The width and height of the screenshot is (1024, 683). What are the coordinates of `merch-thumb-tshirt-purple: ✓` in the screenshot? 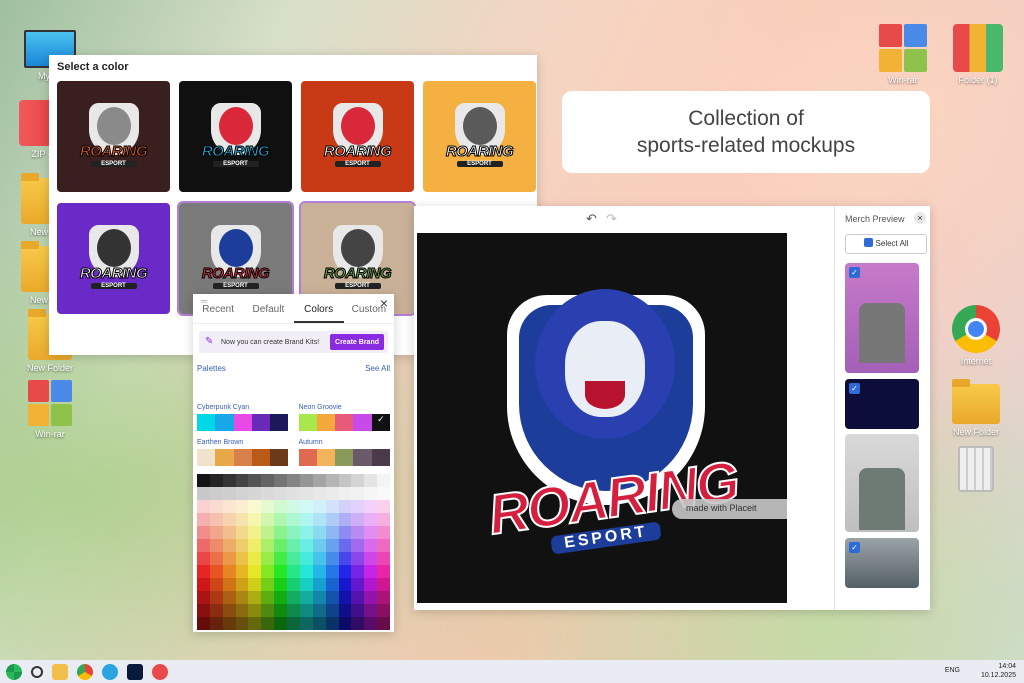 It's located at (882, 318).